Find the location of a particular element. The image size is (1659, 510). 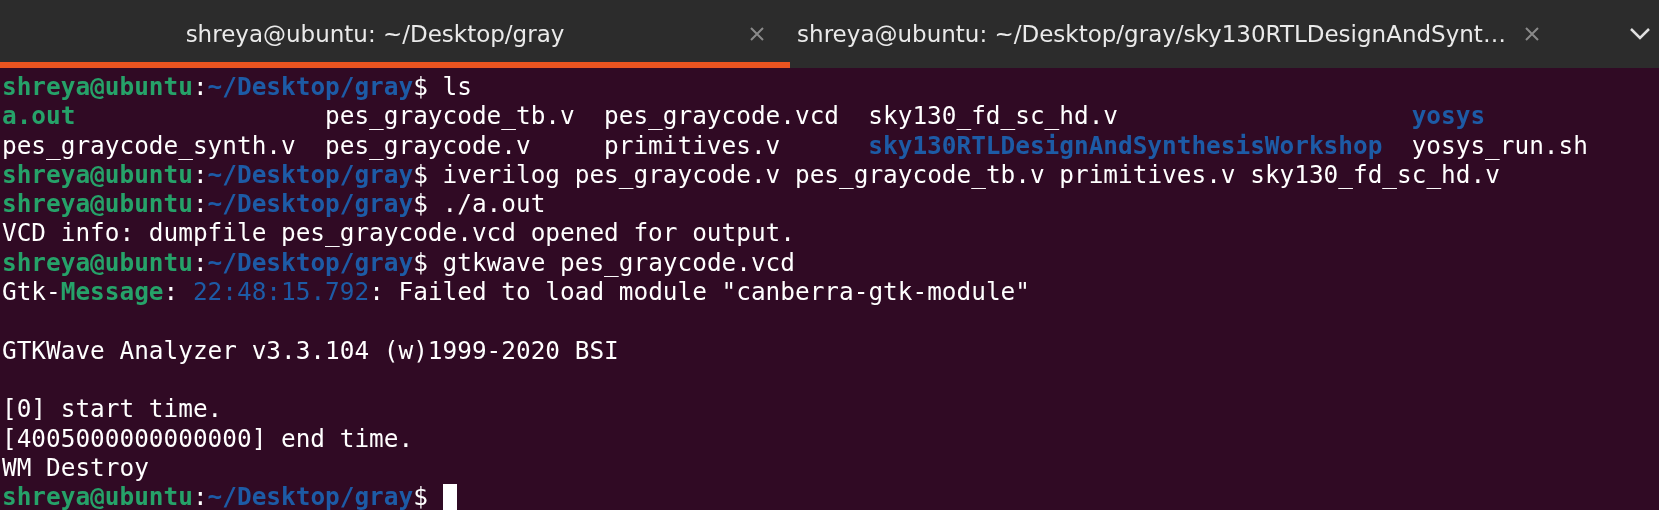

chevron-down-icon is located at coordinates (1640, 34).